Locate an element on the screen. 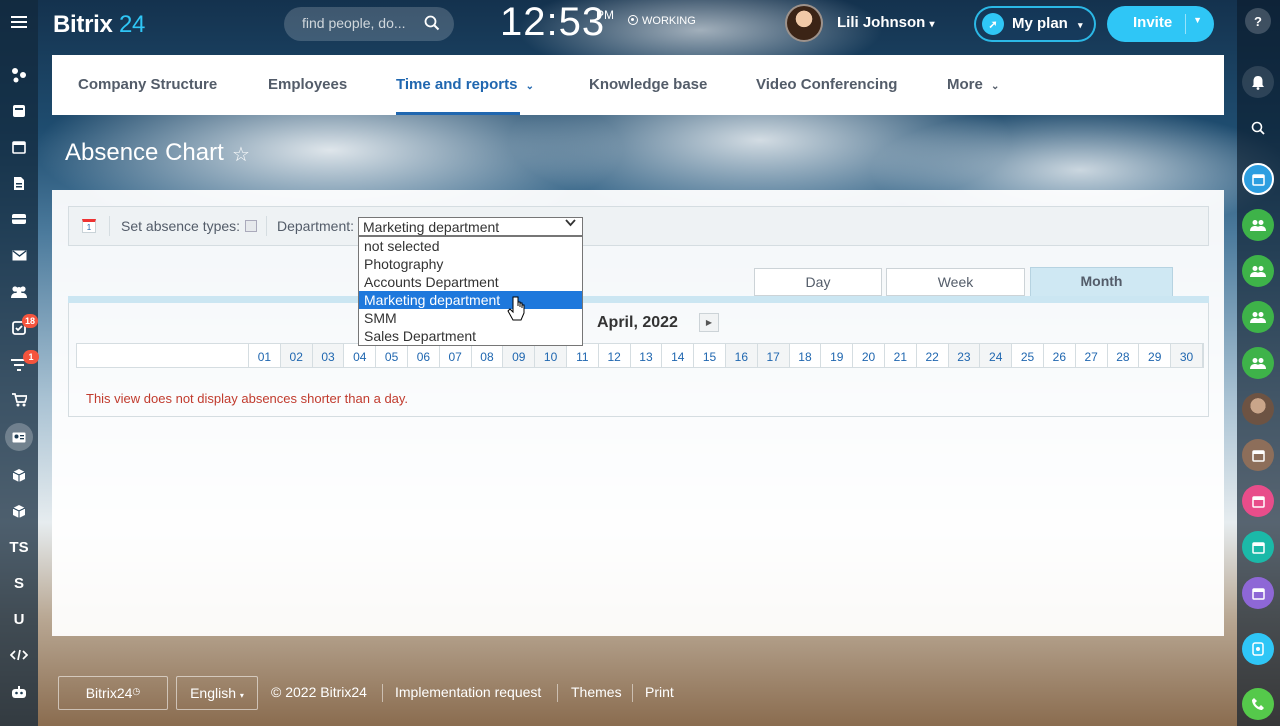 This screenshot has width=1280, height=726. employees-icon is located at coordinates (19, 292).